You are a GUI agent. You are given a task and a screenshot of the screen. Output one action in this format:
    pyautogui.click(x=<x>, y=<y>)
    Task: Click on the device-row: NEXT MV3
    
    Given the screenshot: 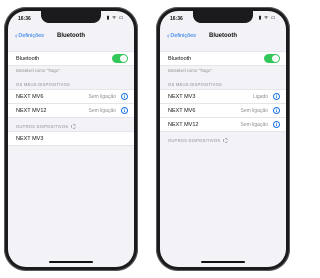 What is the action you would take?
    pyautogui.click(x=71, y=138)
    